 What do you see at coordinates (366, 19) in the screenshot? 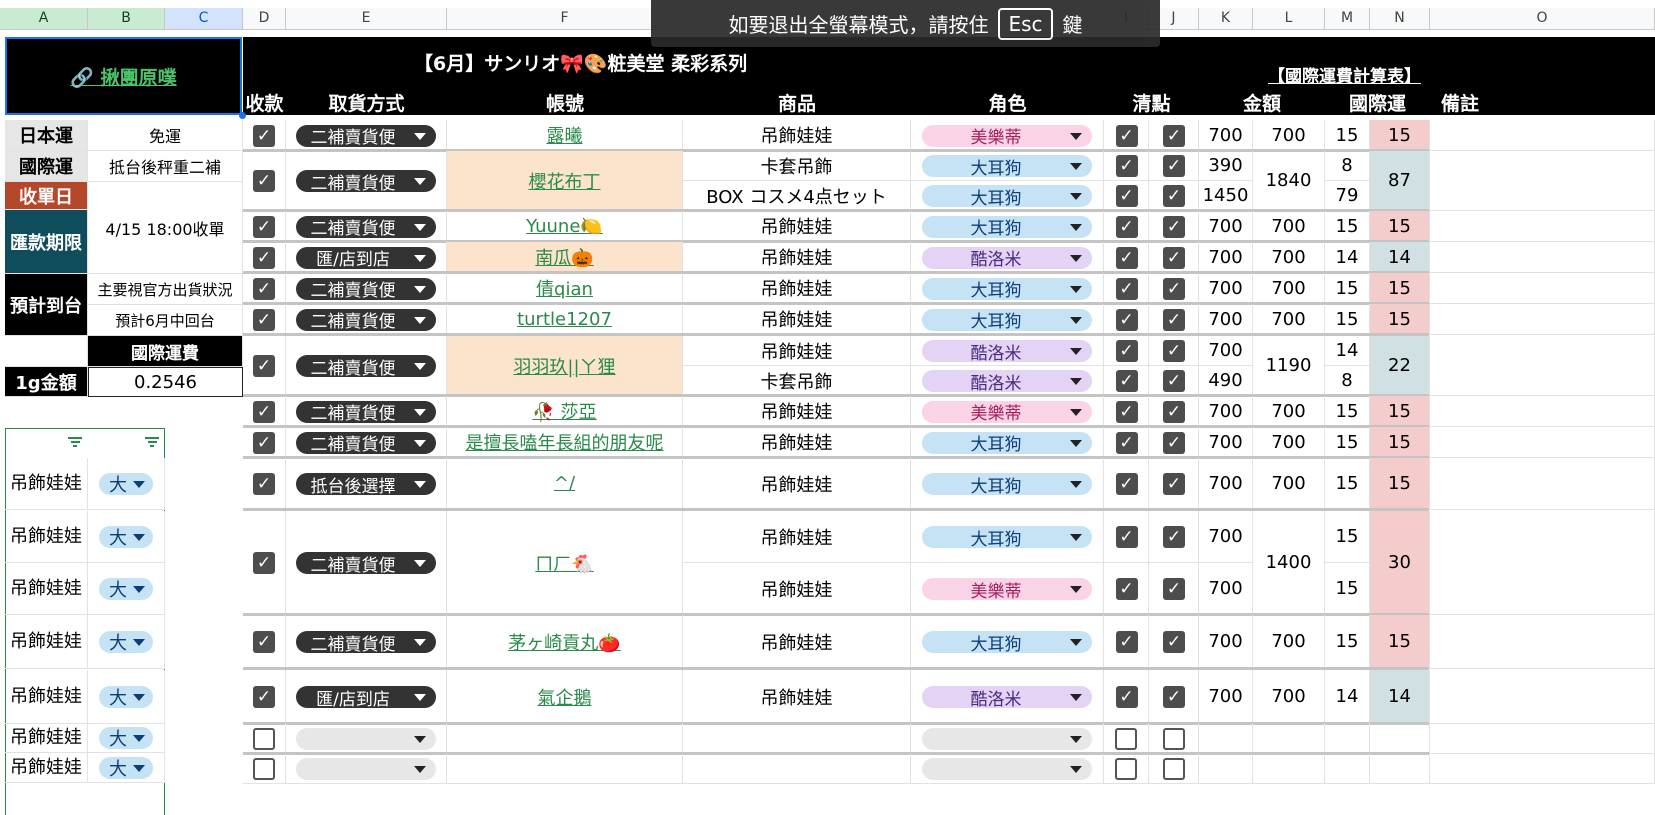
I see `column-header-e: E` at bounding box center [366, 19].